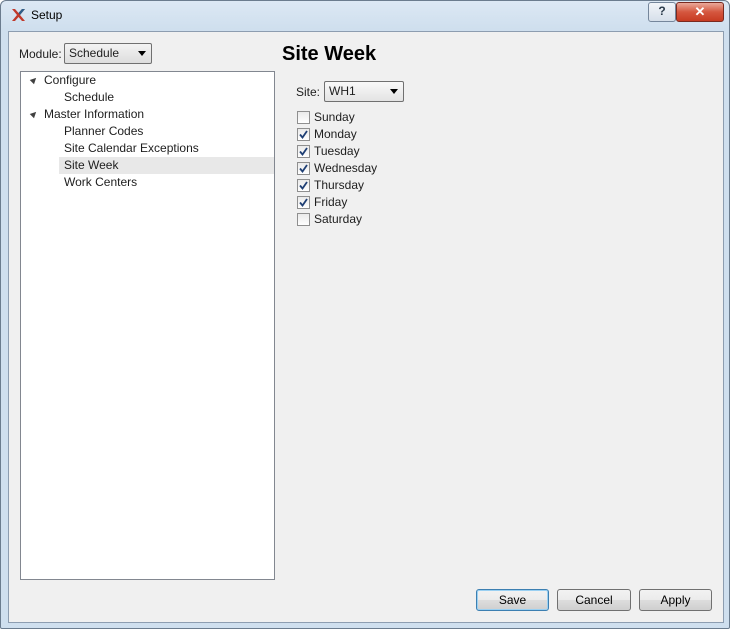 The width and height of the screenshot is (730, 629). I want to click on tree-item-work-centers: Work Centers, so click(147, 182).